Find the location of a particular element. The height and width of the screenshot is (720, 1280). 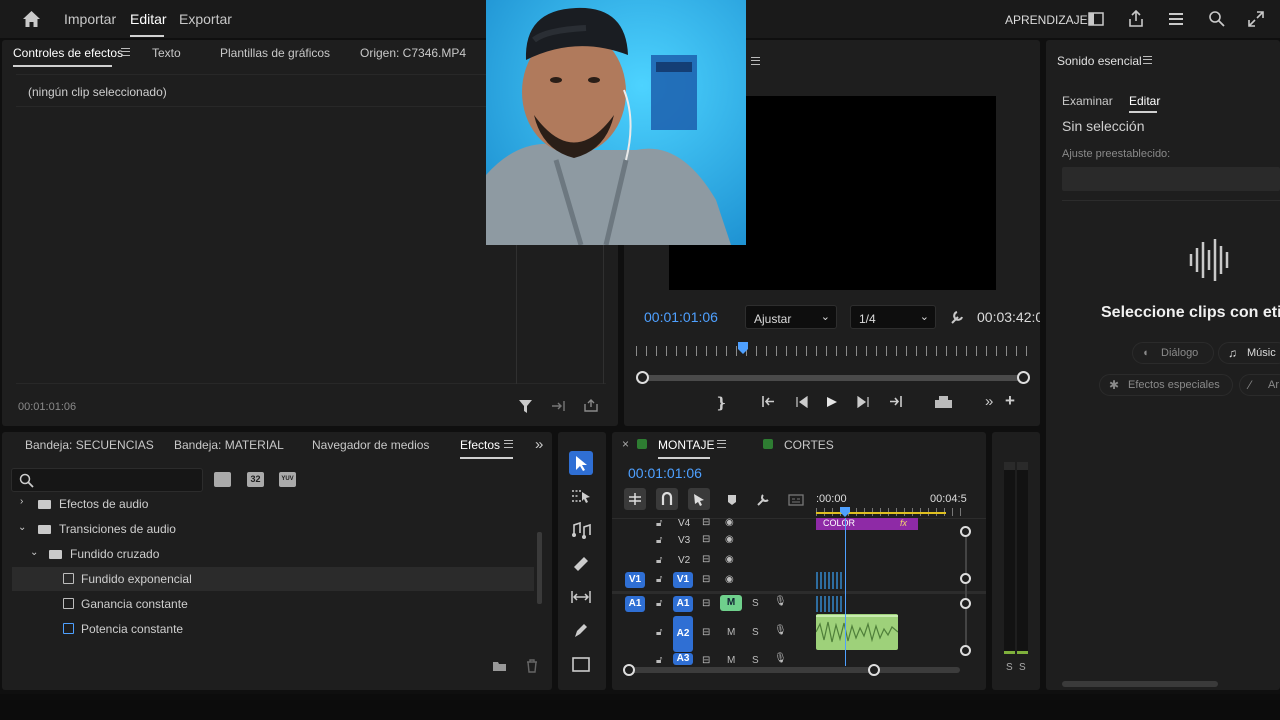

solo-button-a1: S is located at coordinates (755, 603).